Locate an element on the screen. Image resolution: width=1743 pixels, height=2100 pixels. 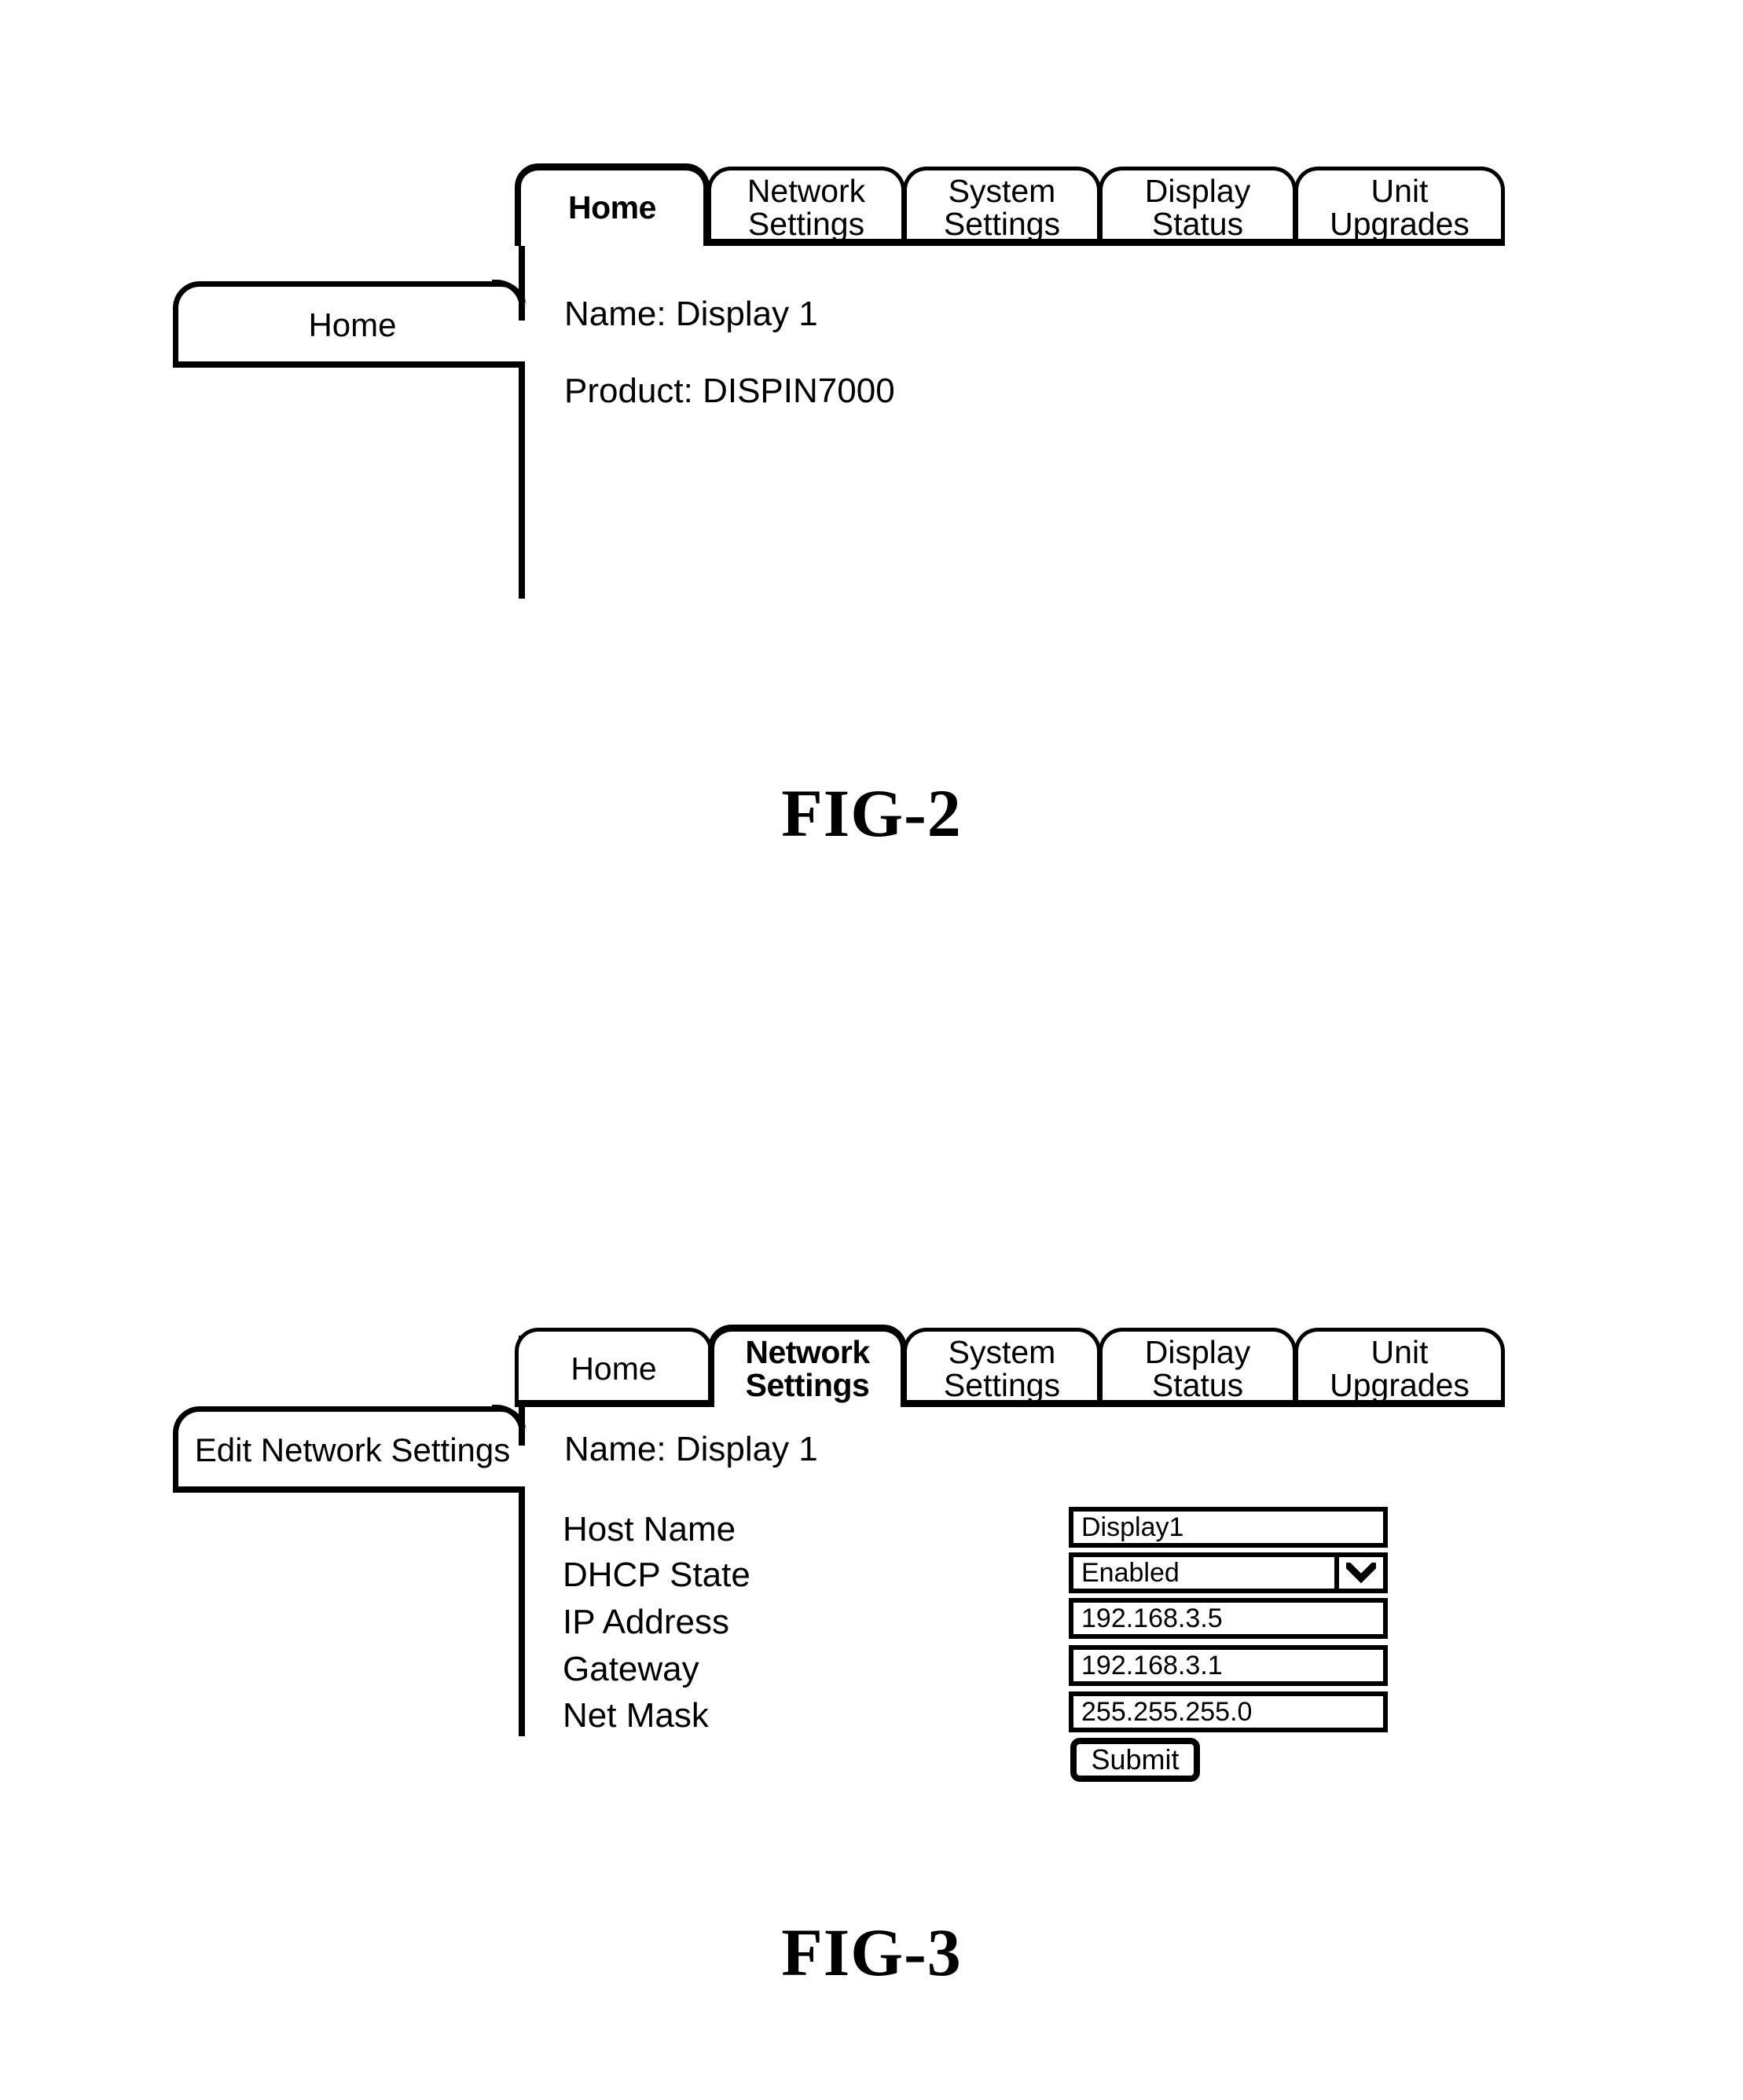
fig3-label-dhcp-state: DHCP State is located at coordinates (656, 1575).